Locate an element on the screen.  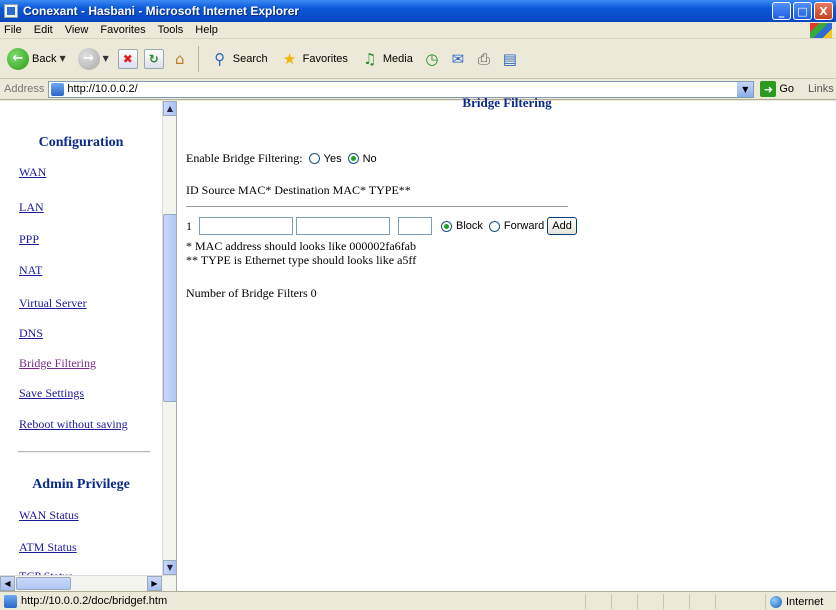
column-header: ID Source MAC* Destination MAC* TYPE** is located at coordinates (298, 190).